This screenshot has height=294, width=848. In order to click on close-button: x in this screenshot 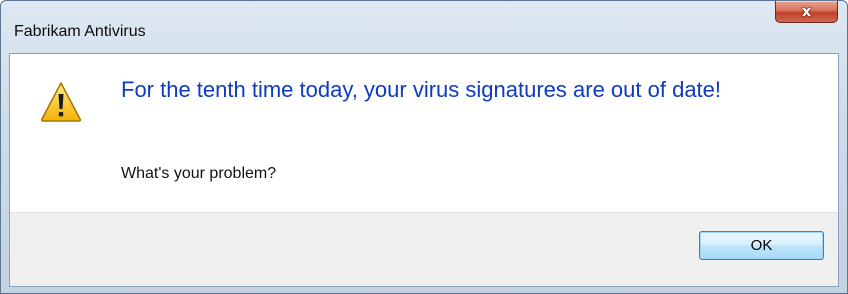, I will do `click(806, 12)`.